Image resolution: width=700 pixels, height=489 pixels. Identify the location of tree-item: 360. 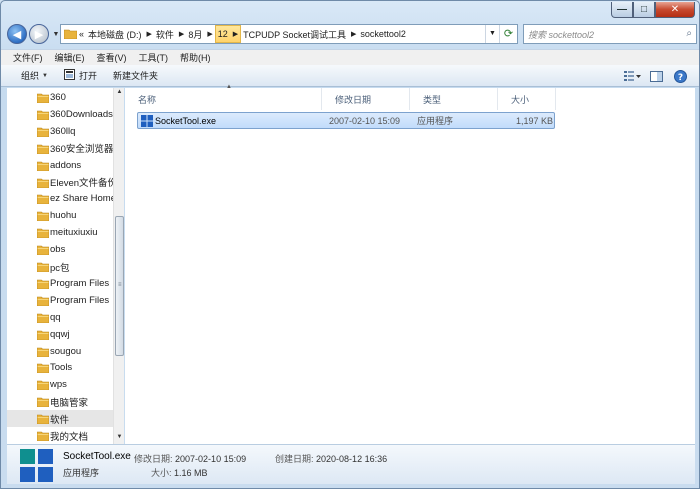
(62, 97).